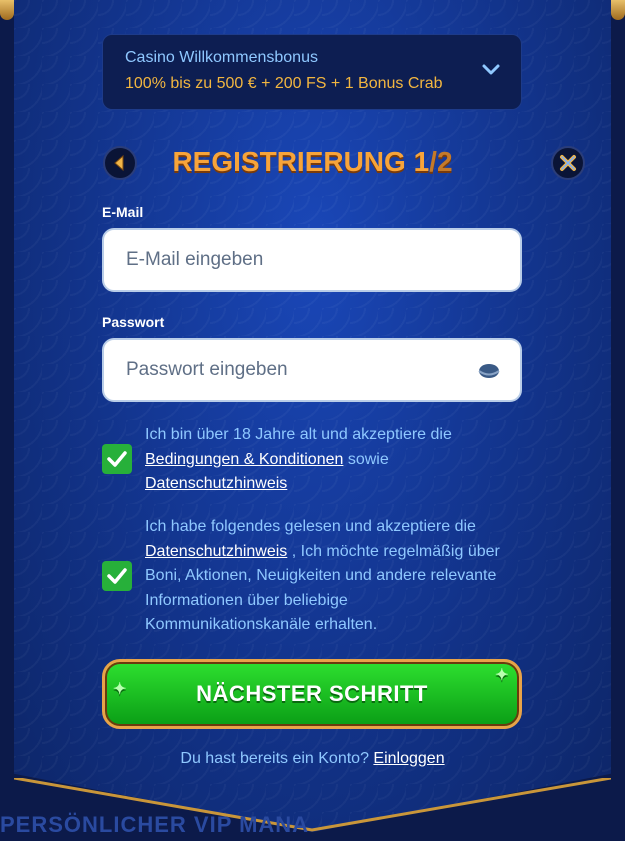 This screenshot has width=625, height=841. What do you see at coordinates (289, 161) in the screenshot?
I see `title-text: REGISTRIERUNG` at bounding box center [289, 161].